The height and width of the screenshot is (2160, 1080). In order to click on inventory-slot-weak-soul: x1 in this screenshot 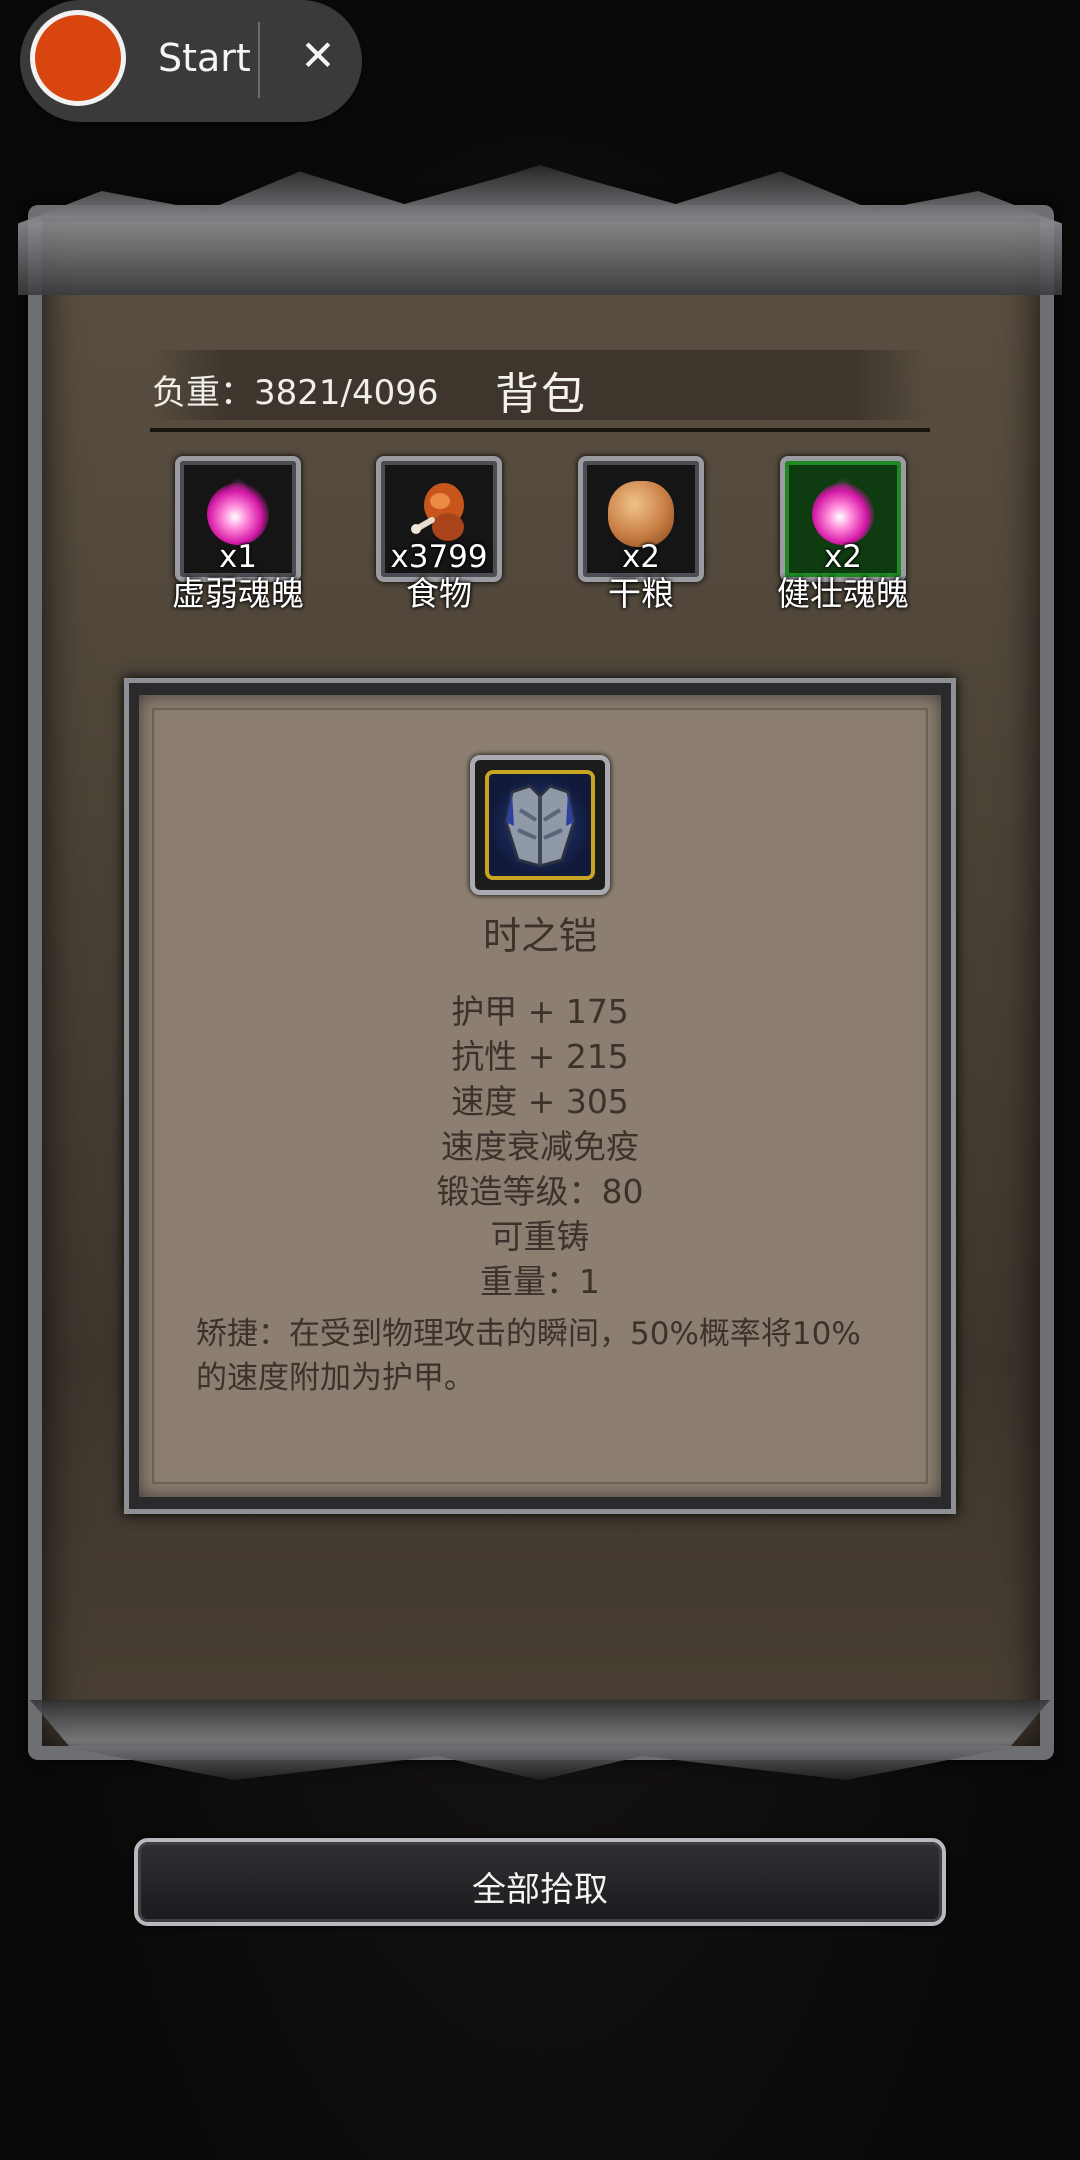, I will do `click(238, 519)`.